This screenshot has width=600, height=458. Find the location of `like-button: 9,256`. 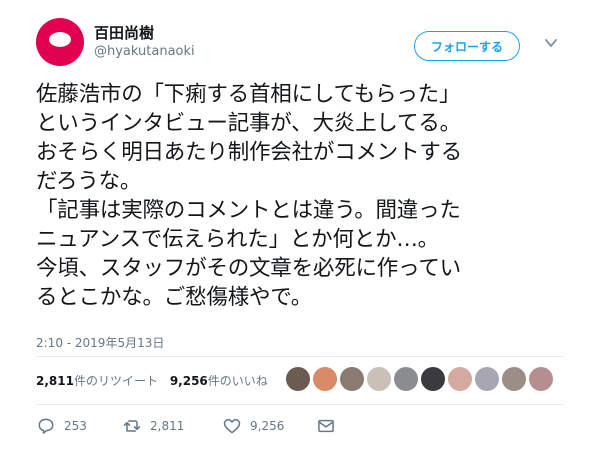

like-button: 9,256 is located at coordinates (269, 426).